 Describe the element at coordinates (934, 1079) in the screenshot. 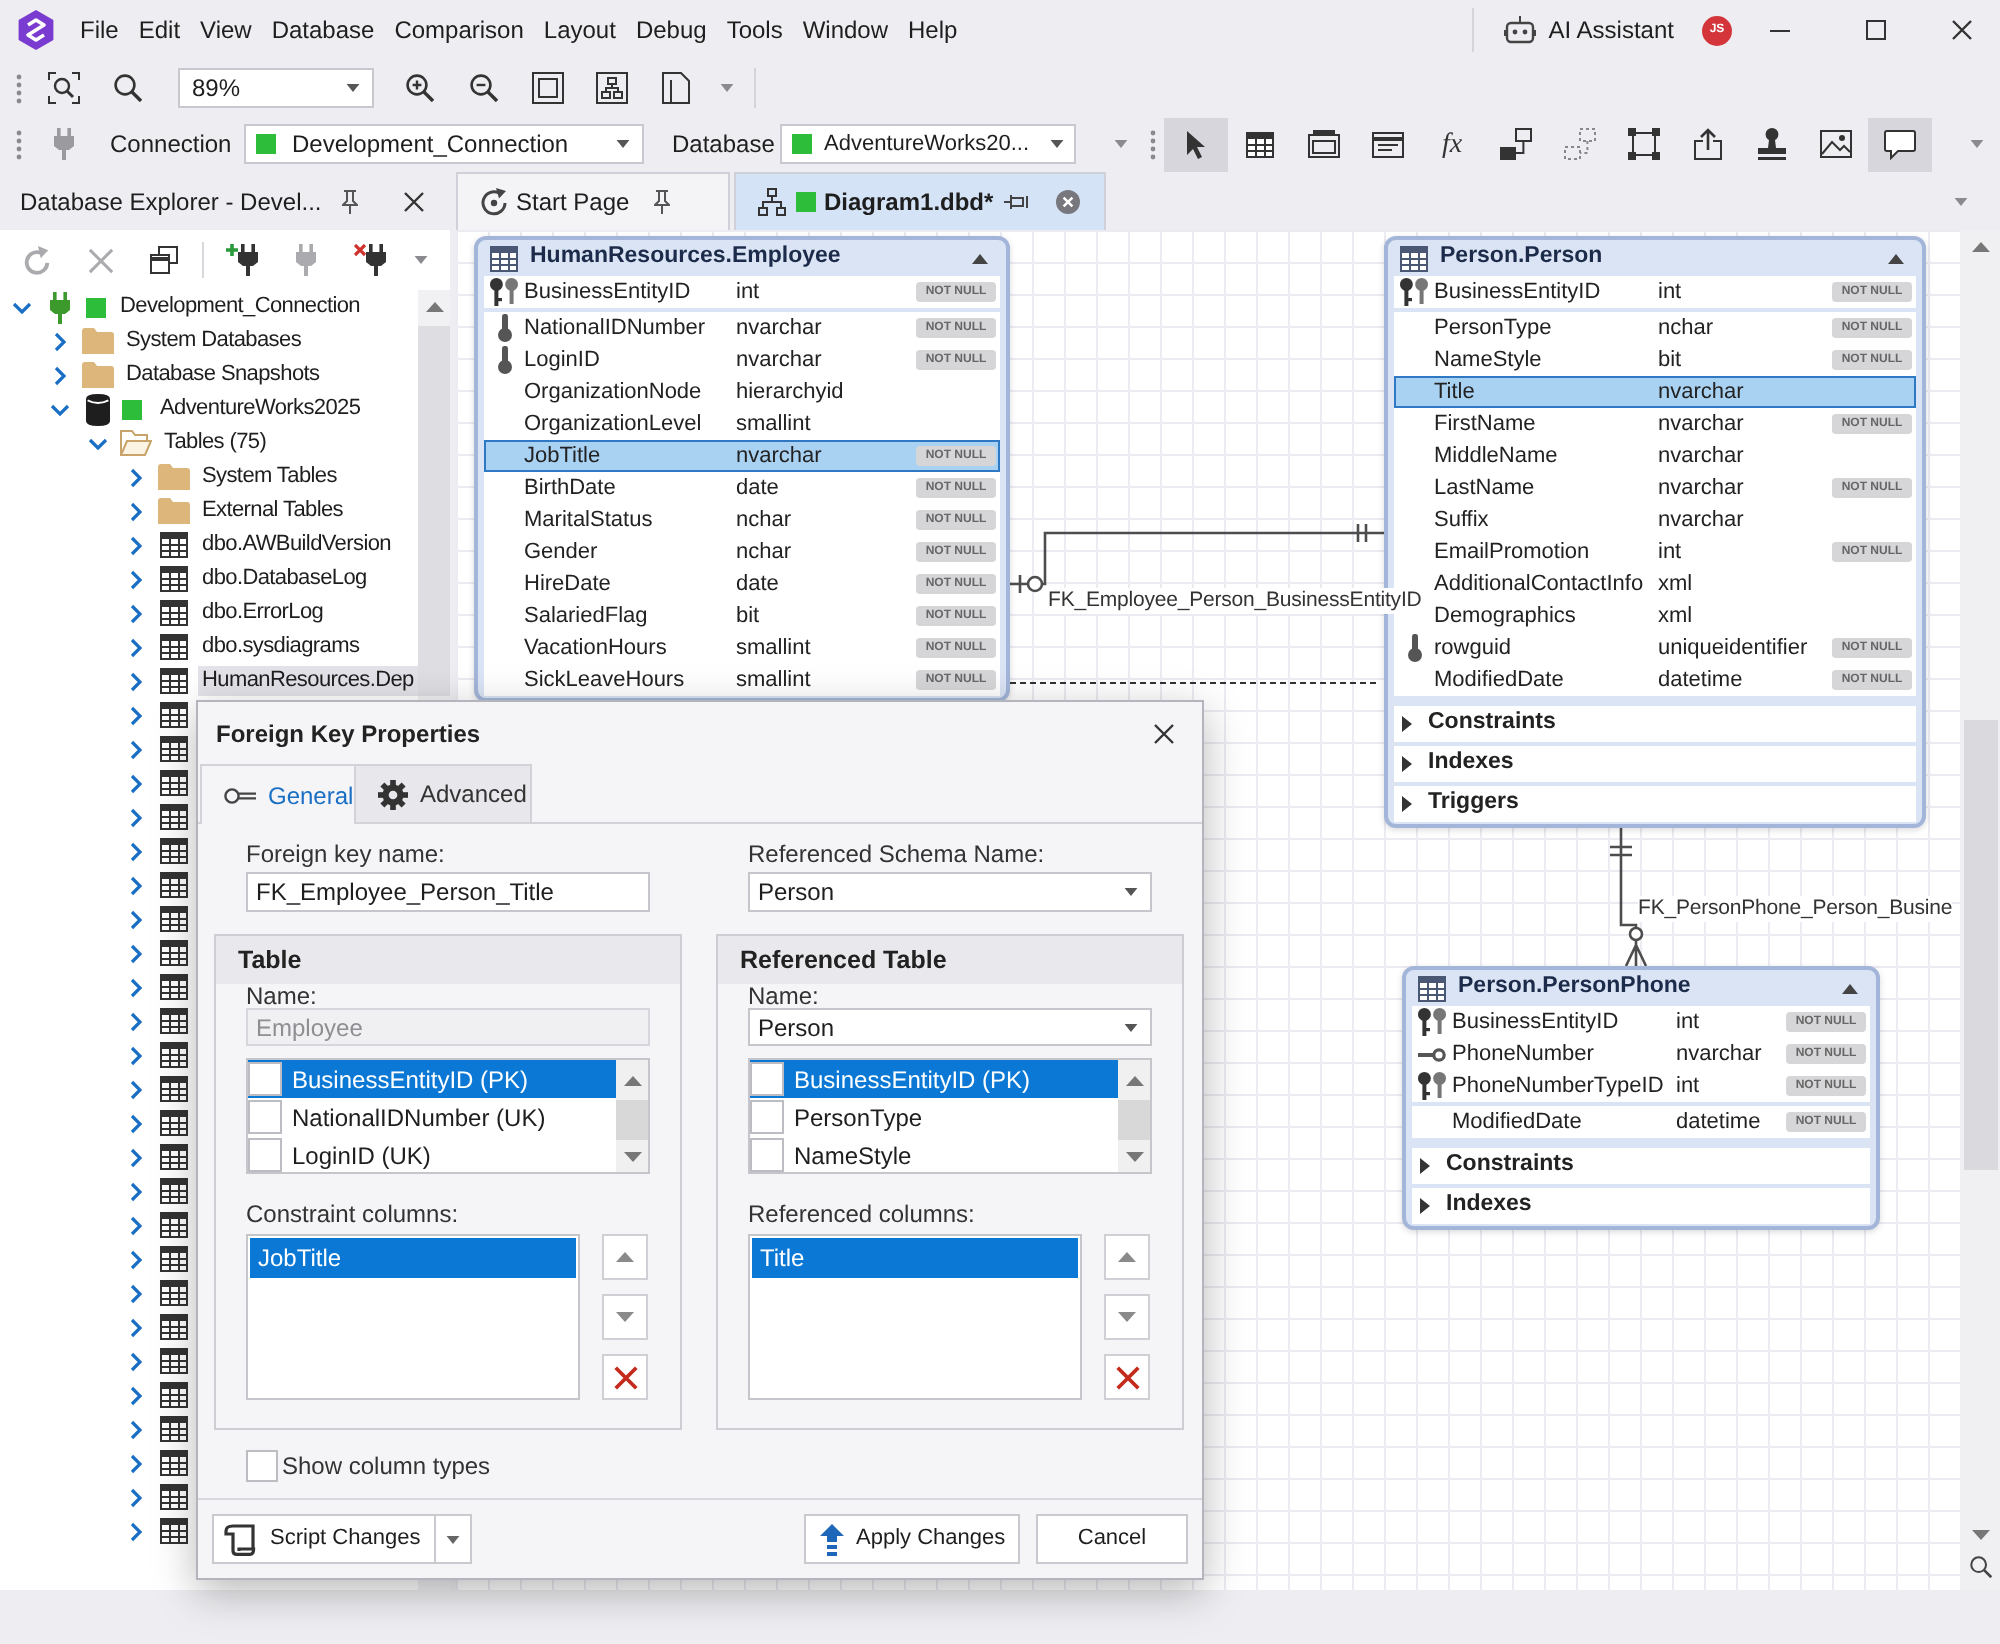

I see `list-item: BusinessEntityID (PK)` at that location.